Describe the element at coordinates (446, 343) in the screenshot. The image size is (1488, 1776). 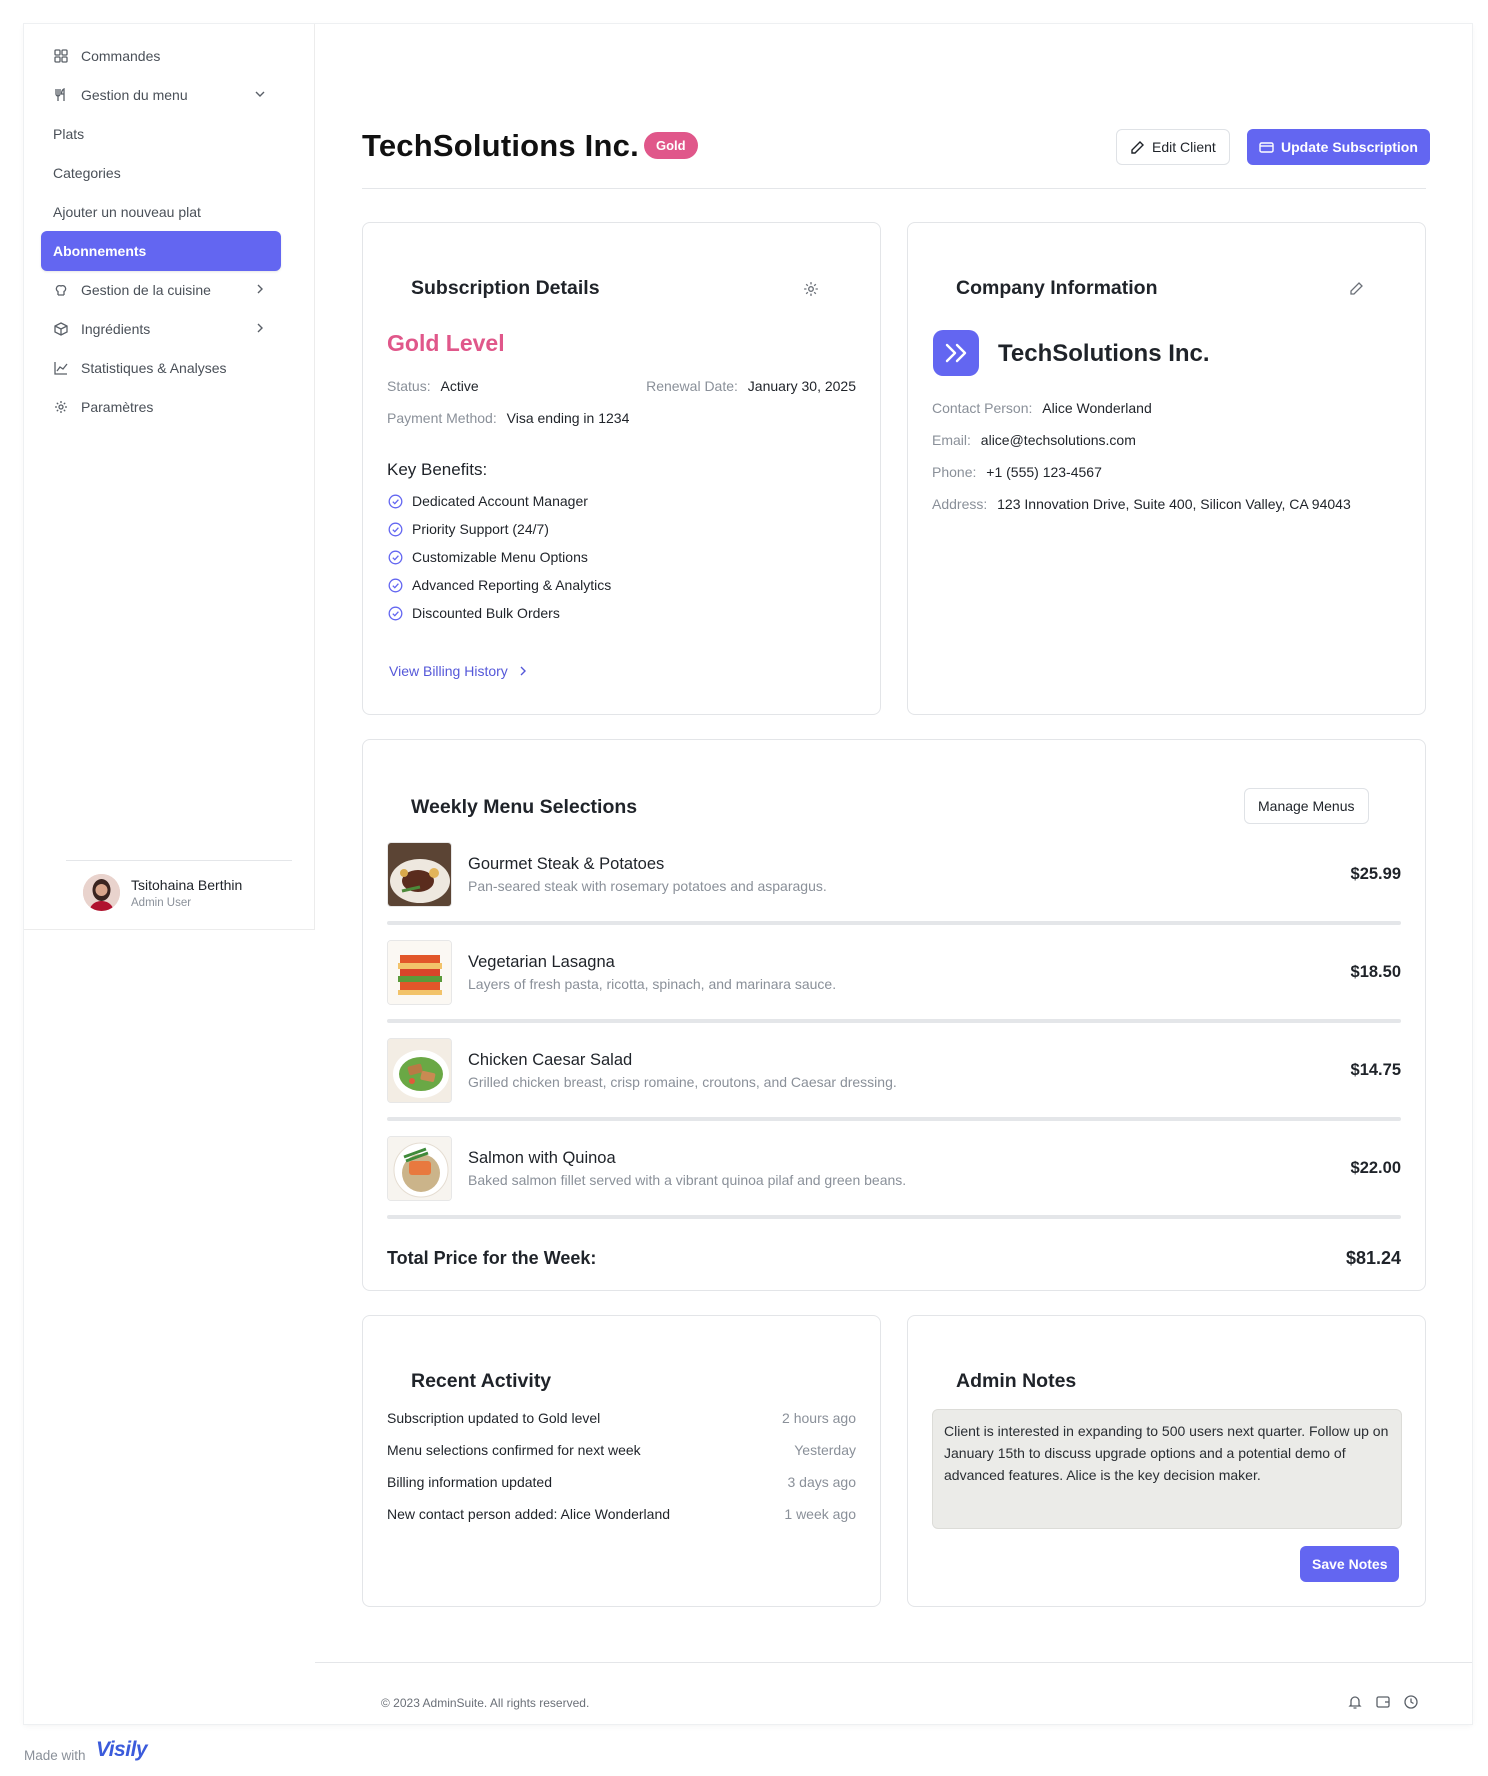
I see `subscription-level: Gold Level` at that location.